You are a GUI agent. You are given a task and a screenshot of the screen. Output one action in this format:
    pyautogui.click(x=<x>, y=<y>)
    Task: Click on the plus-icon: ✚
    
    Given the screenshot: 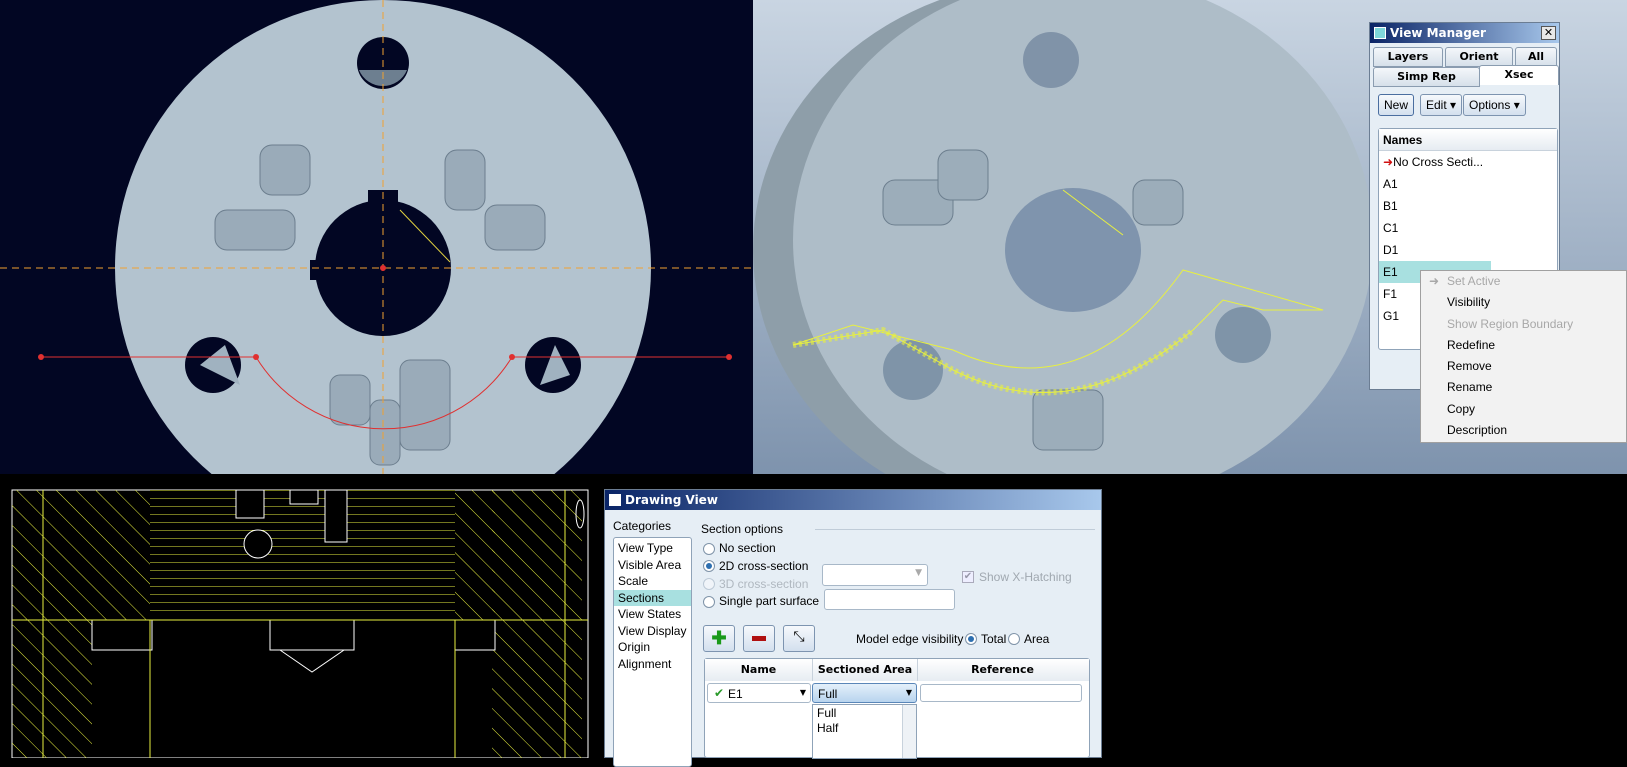 What is the action you would take?
    pyautogui.click(x=719, y=638)
    